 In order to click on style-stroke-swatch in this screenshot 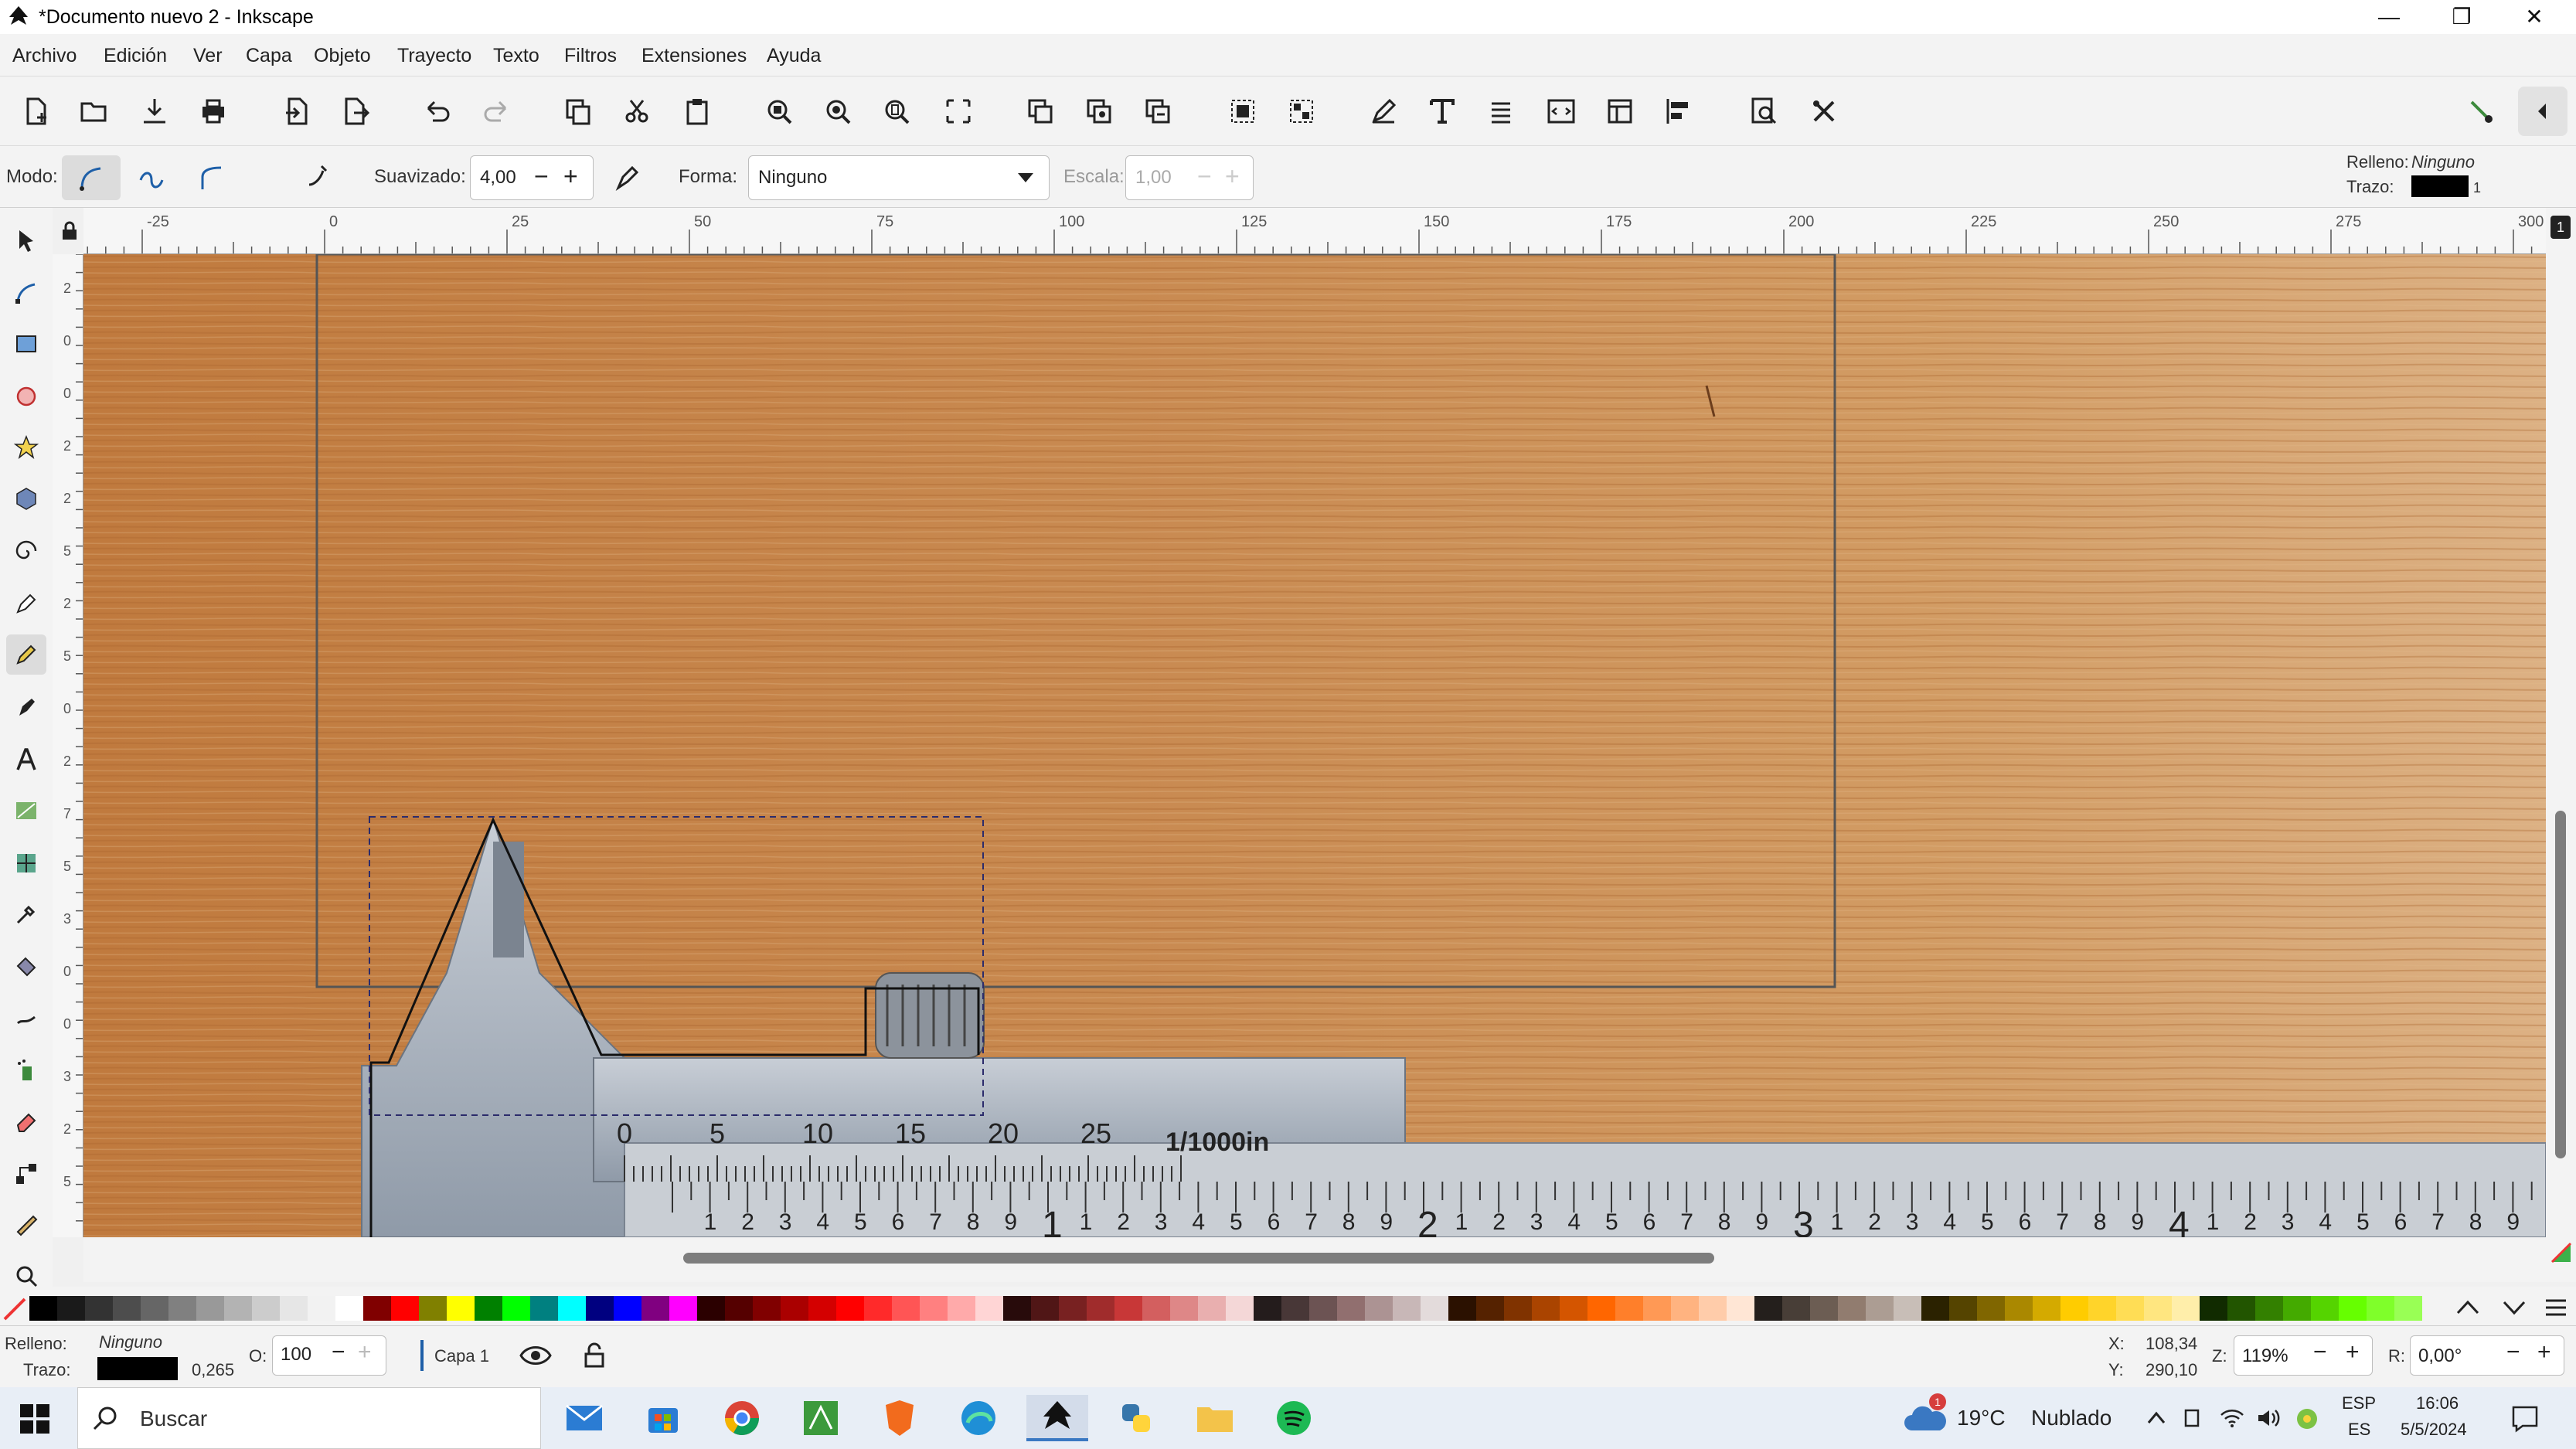, I will do `click(2440, 186)`.